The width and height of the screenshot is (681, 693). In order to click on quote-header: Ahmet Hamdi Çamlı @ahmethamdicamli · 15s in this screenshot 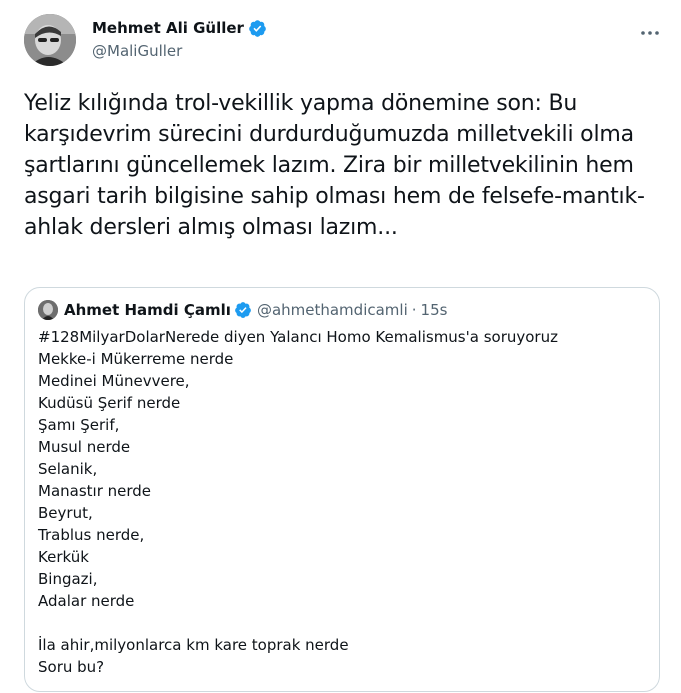, I will do `click(242, 310)`.